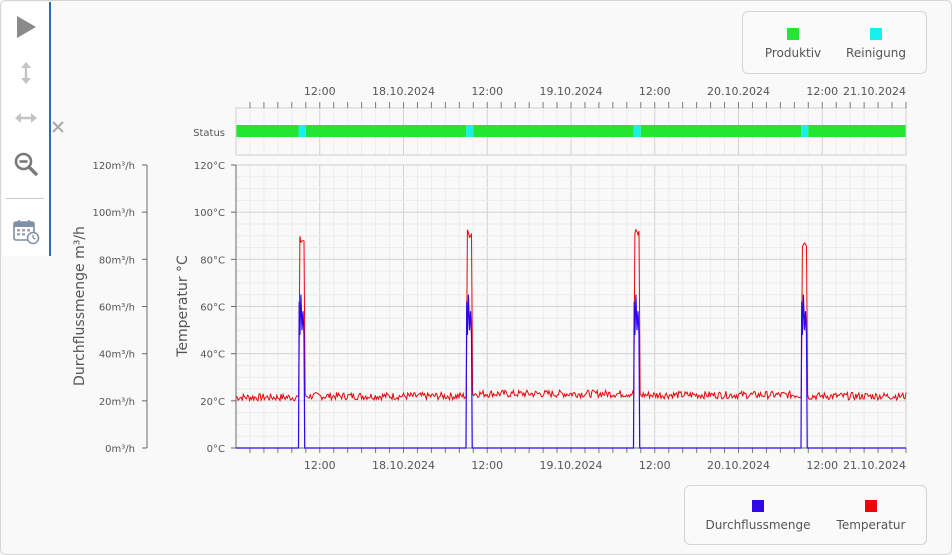 The image size is (952, 555). What do you see at coordinates (403, 465) in the screenshot?
I see `x-tick-label-bottom: 18.10.2024` at bounding box center [403, 465].